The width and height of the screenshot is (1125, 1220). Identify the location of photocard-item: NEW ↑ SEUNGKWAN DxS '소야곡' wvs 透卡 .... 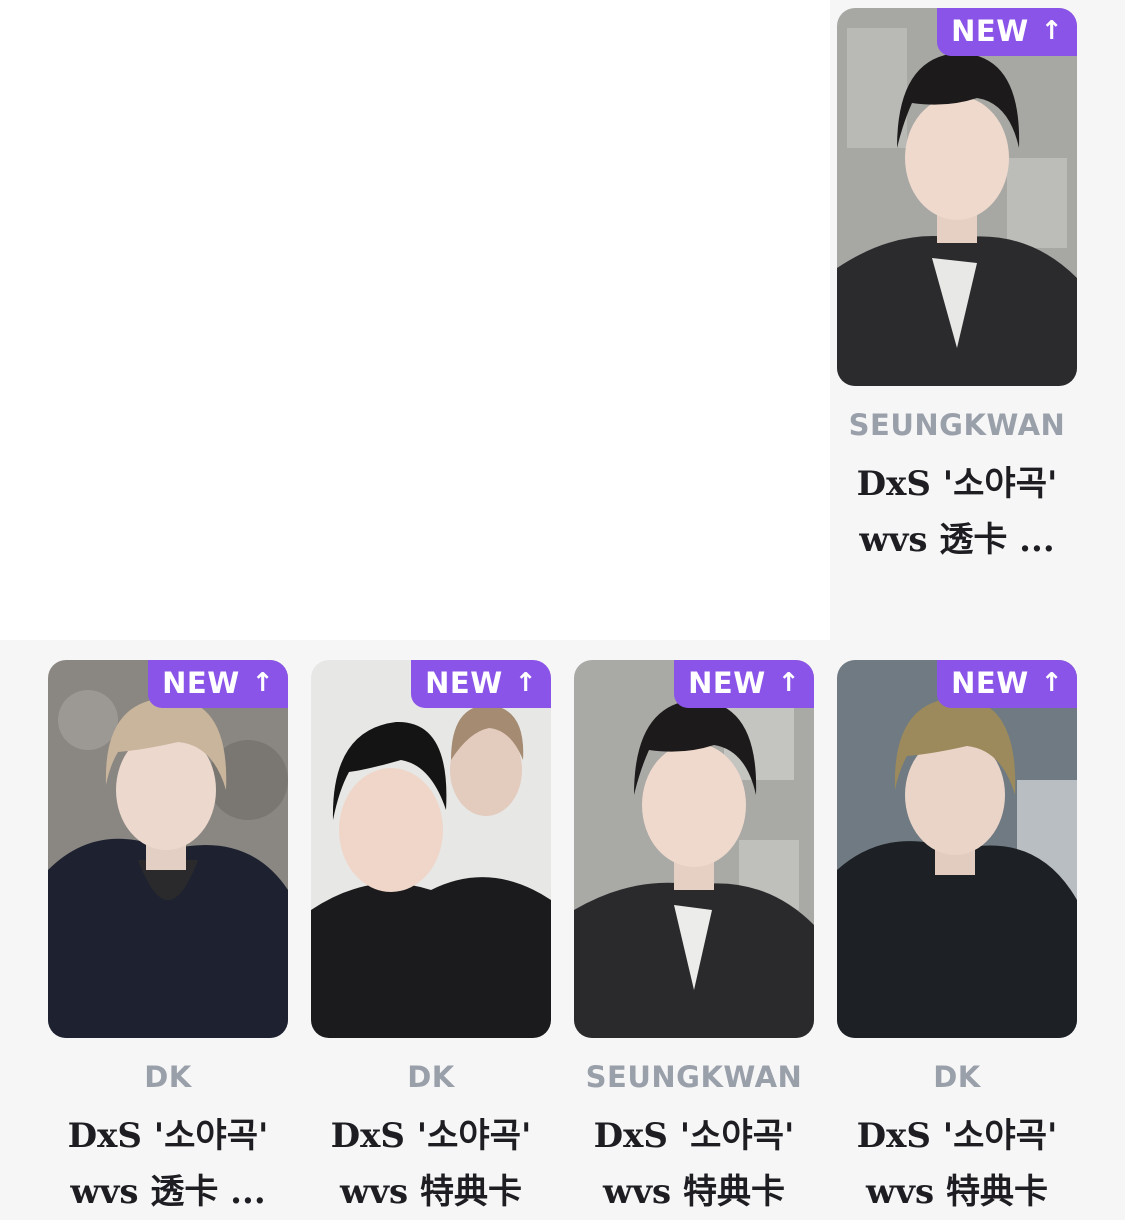
(957, 288).